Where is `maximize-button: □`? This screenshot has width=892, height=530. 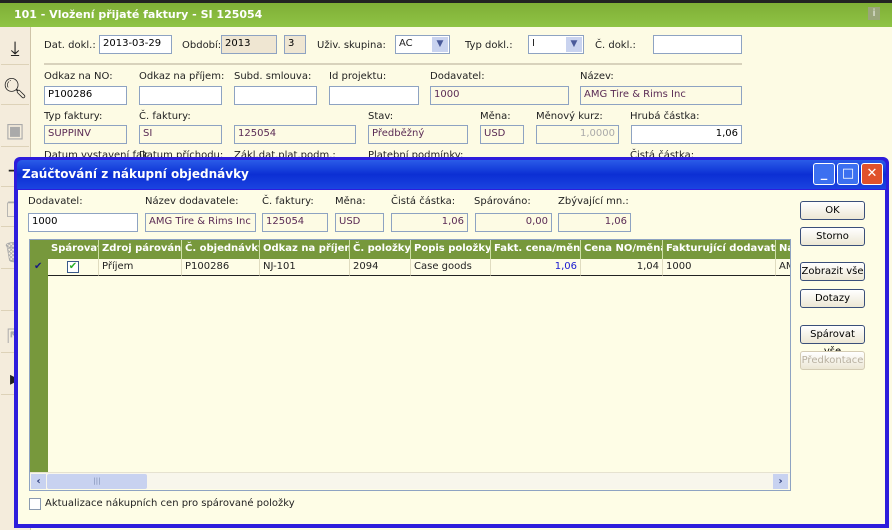
maximize-button: □ is located at coordinates (848, 174).